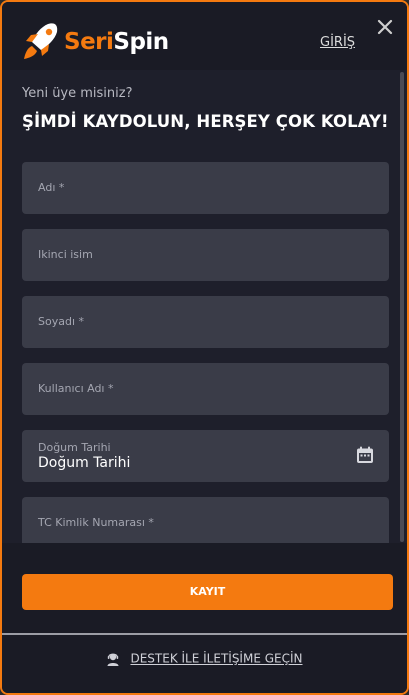 The height and width of the screenshot is (695, 409). Describe the element at coordinates (205, 456) in the screenshot. I see `birth-date-field: Doğum Tarihi Doğum Tarihi` at that location.